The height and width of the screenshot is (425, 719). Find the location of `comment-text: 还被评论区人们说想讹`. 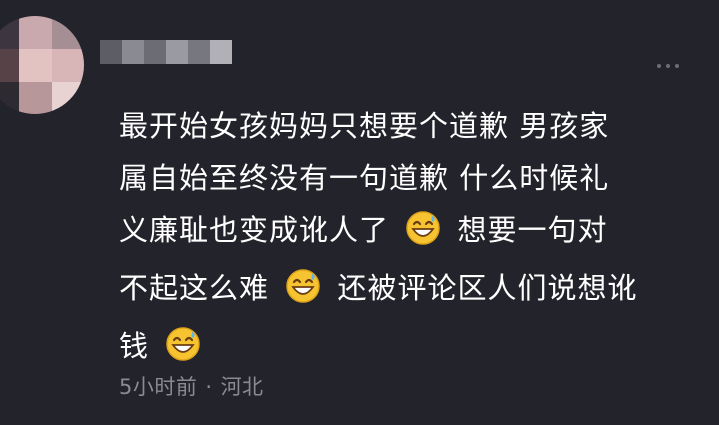

comment-text: 还被评论区人们说想讹 is located at coordinates (487, 288).